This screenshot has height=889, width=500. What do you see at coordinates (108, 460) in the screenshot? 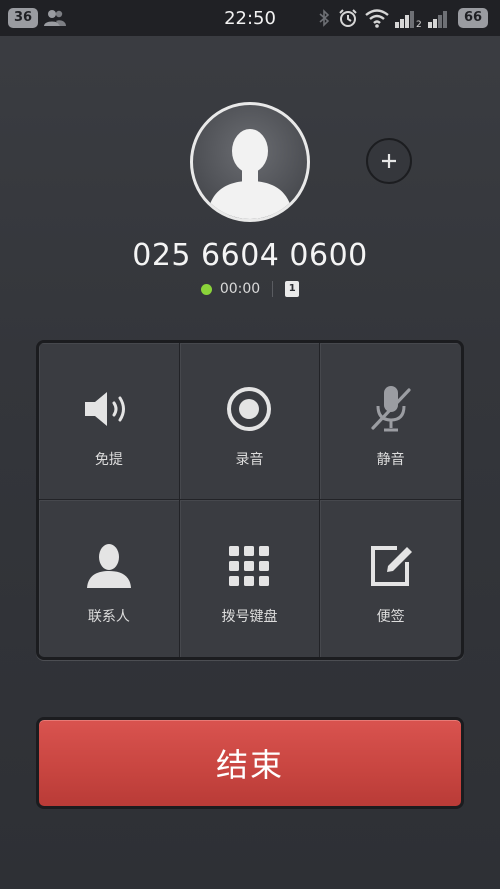
I see `speaker-label: 免提` at bounding box center [108, 460].